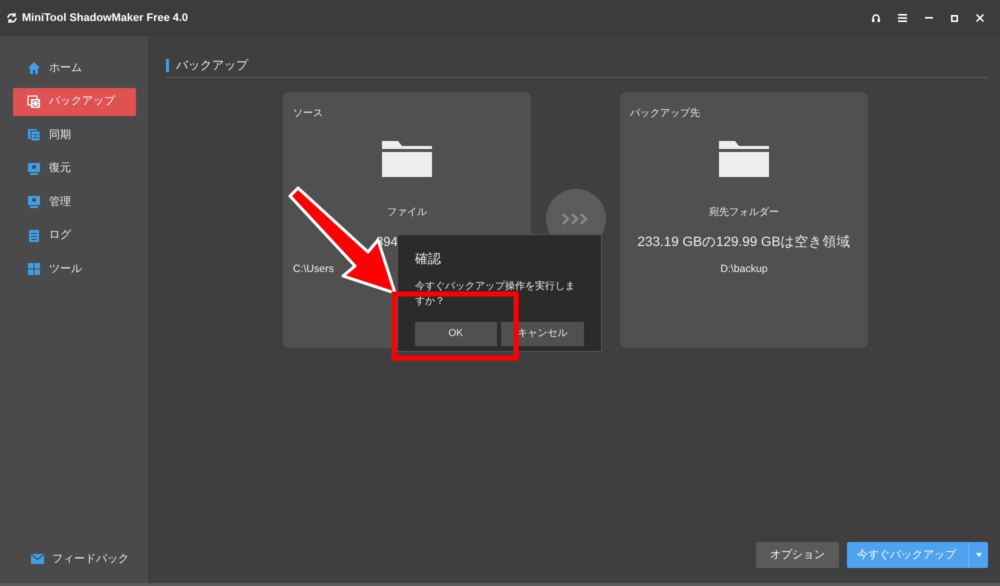  I want to click on panel-label: ソース, so click(308, 114).